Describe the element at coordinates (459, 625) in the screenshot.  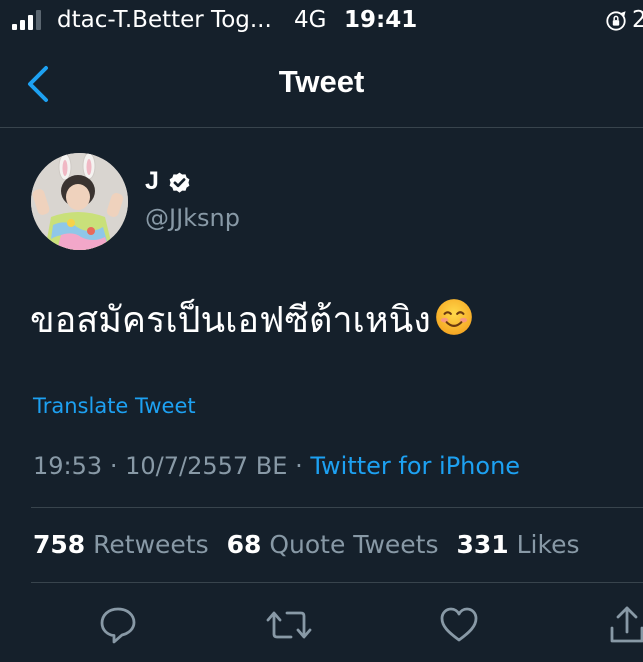
I see `like-icon` at that location.